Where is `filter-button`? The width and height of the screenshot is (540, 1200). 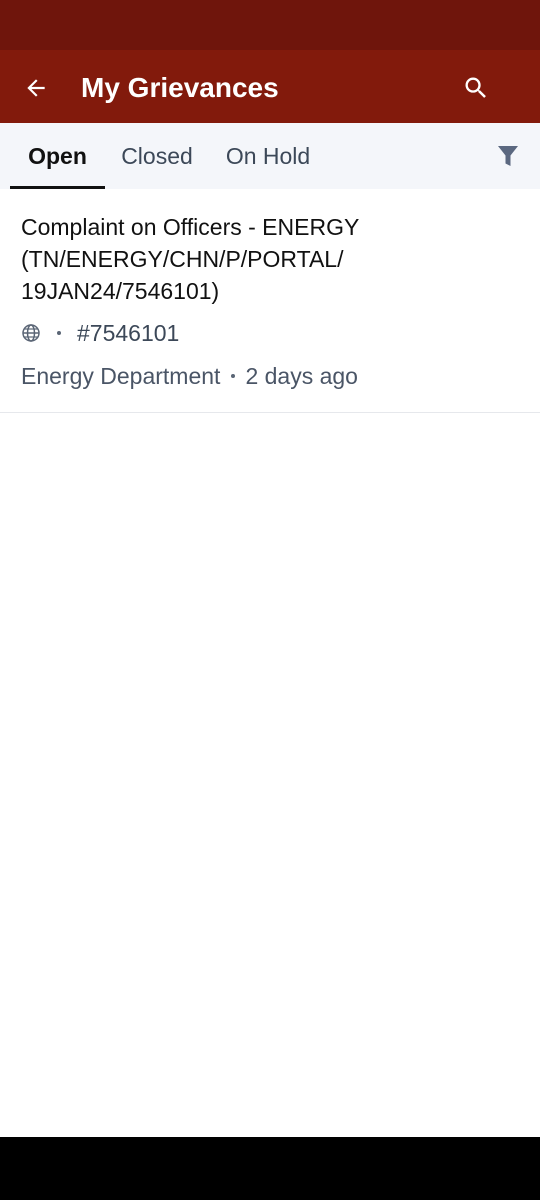
filter-button is located at coordinates (508, 156).